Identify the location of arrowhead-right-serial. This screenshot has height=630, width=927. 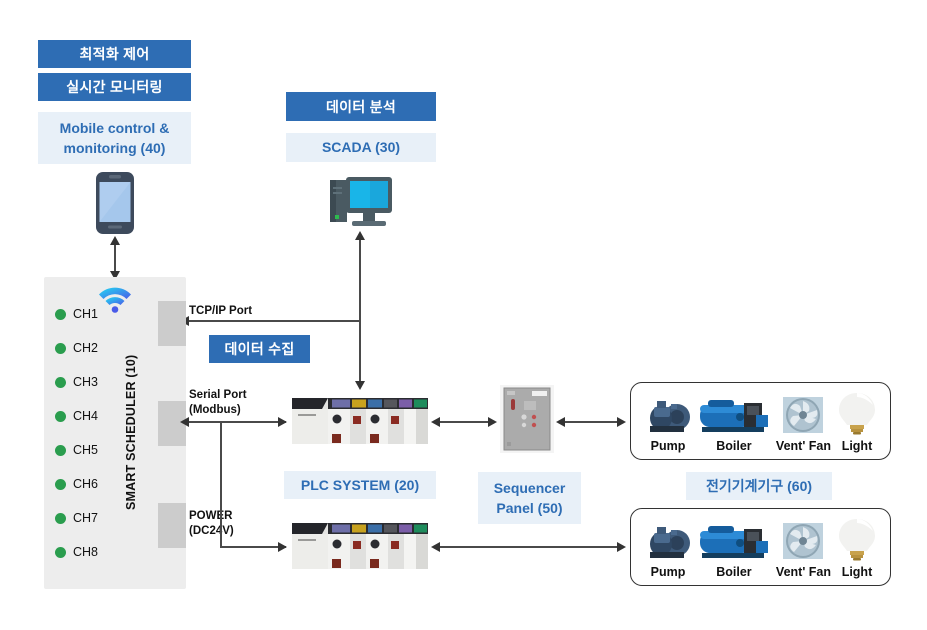
(282, 422).